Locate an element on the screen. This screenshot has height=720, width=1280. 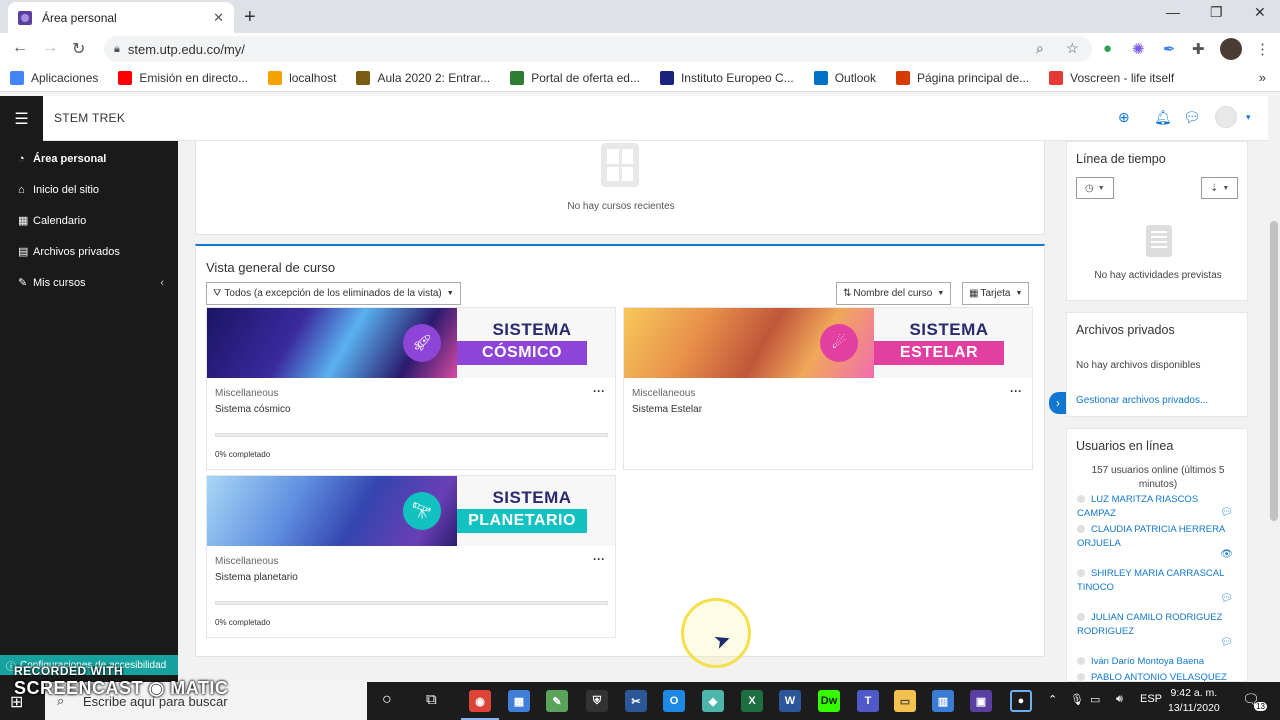
course-banner: ☄︎ SISTEMA ESTELAR is located at coordinates (828, 343).